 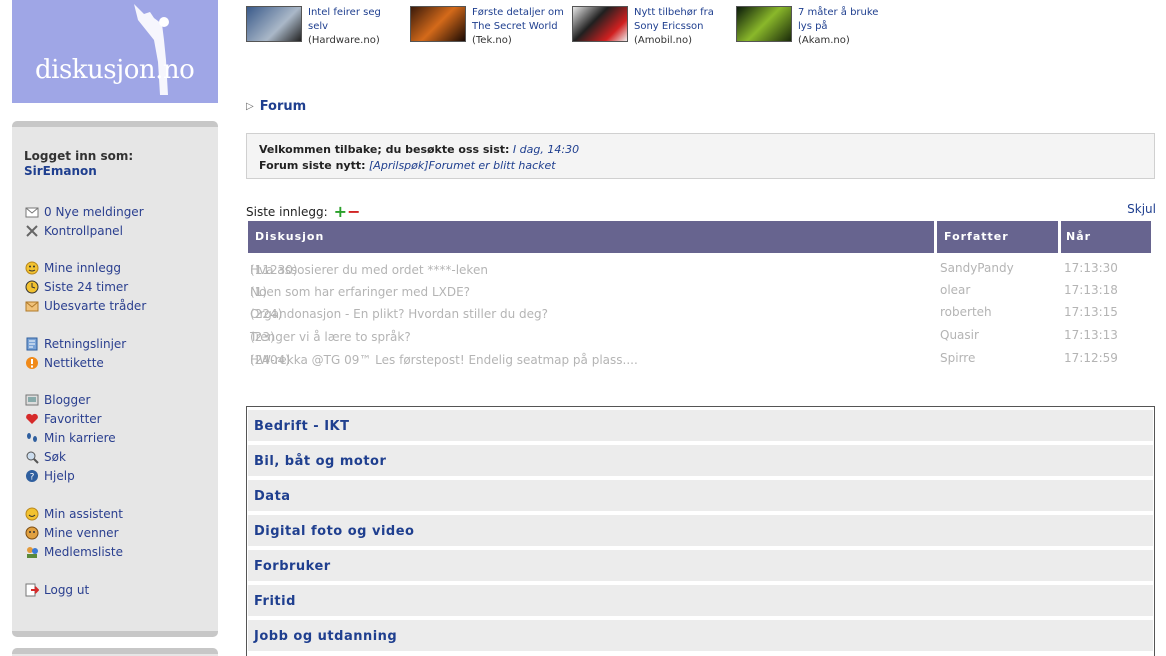 What do you see at coordinates (518, 19) in the screenshot?
I see `news-title: Første detaljer om The Secret World` at bounding box center [518, 19].